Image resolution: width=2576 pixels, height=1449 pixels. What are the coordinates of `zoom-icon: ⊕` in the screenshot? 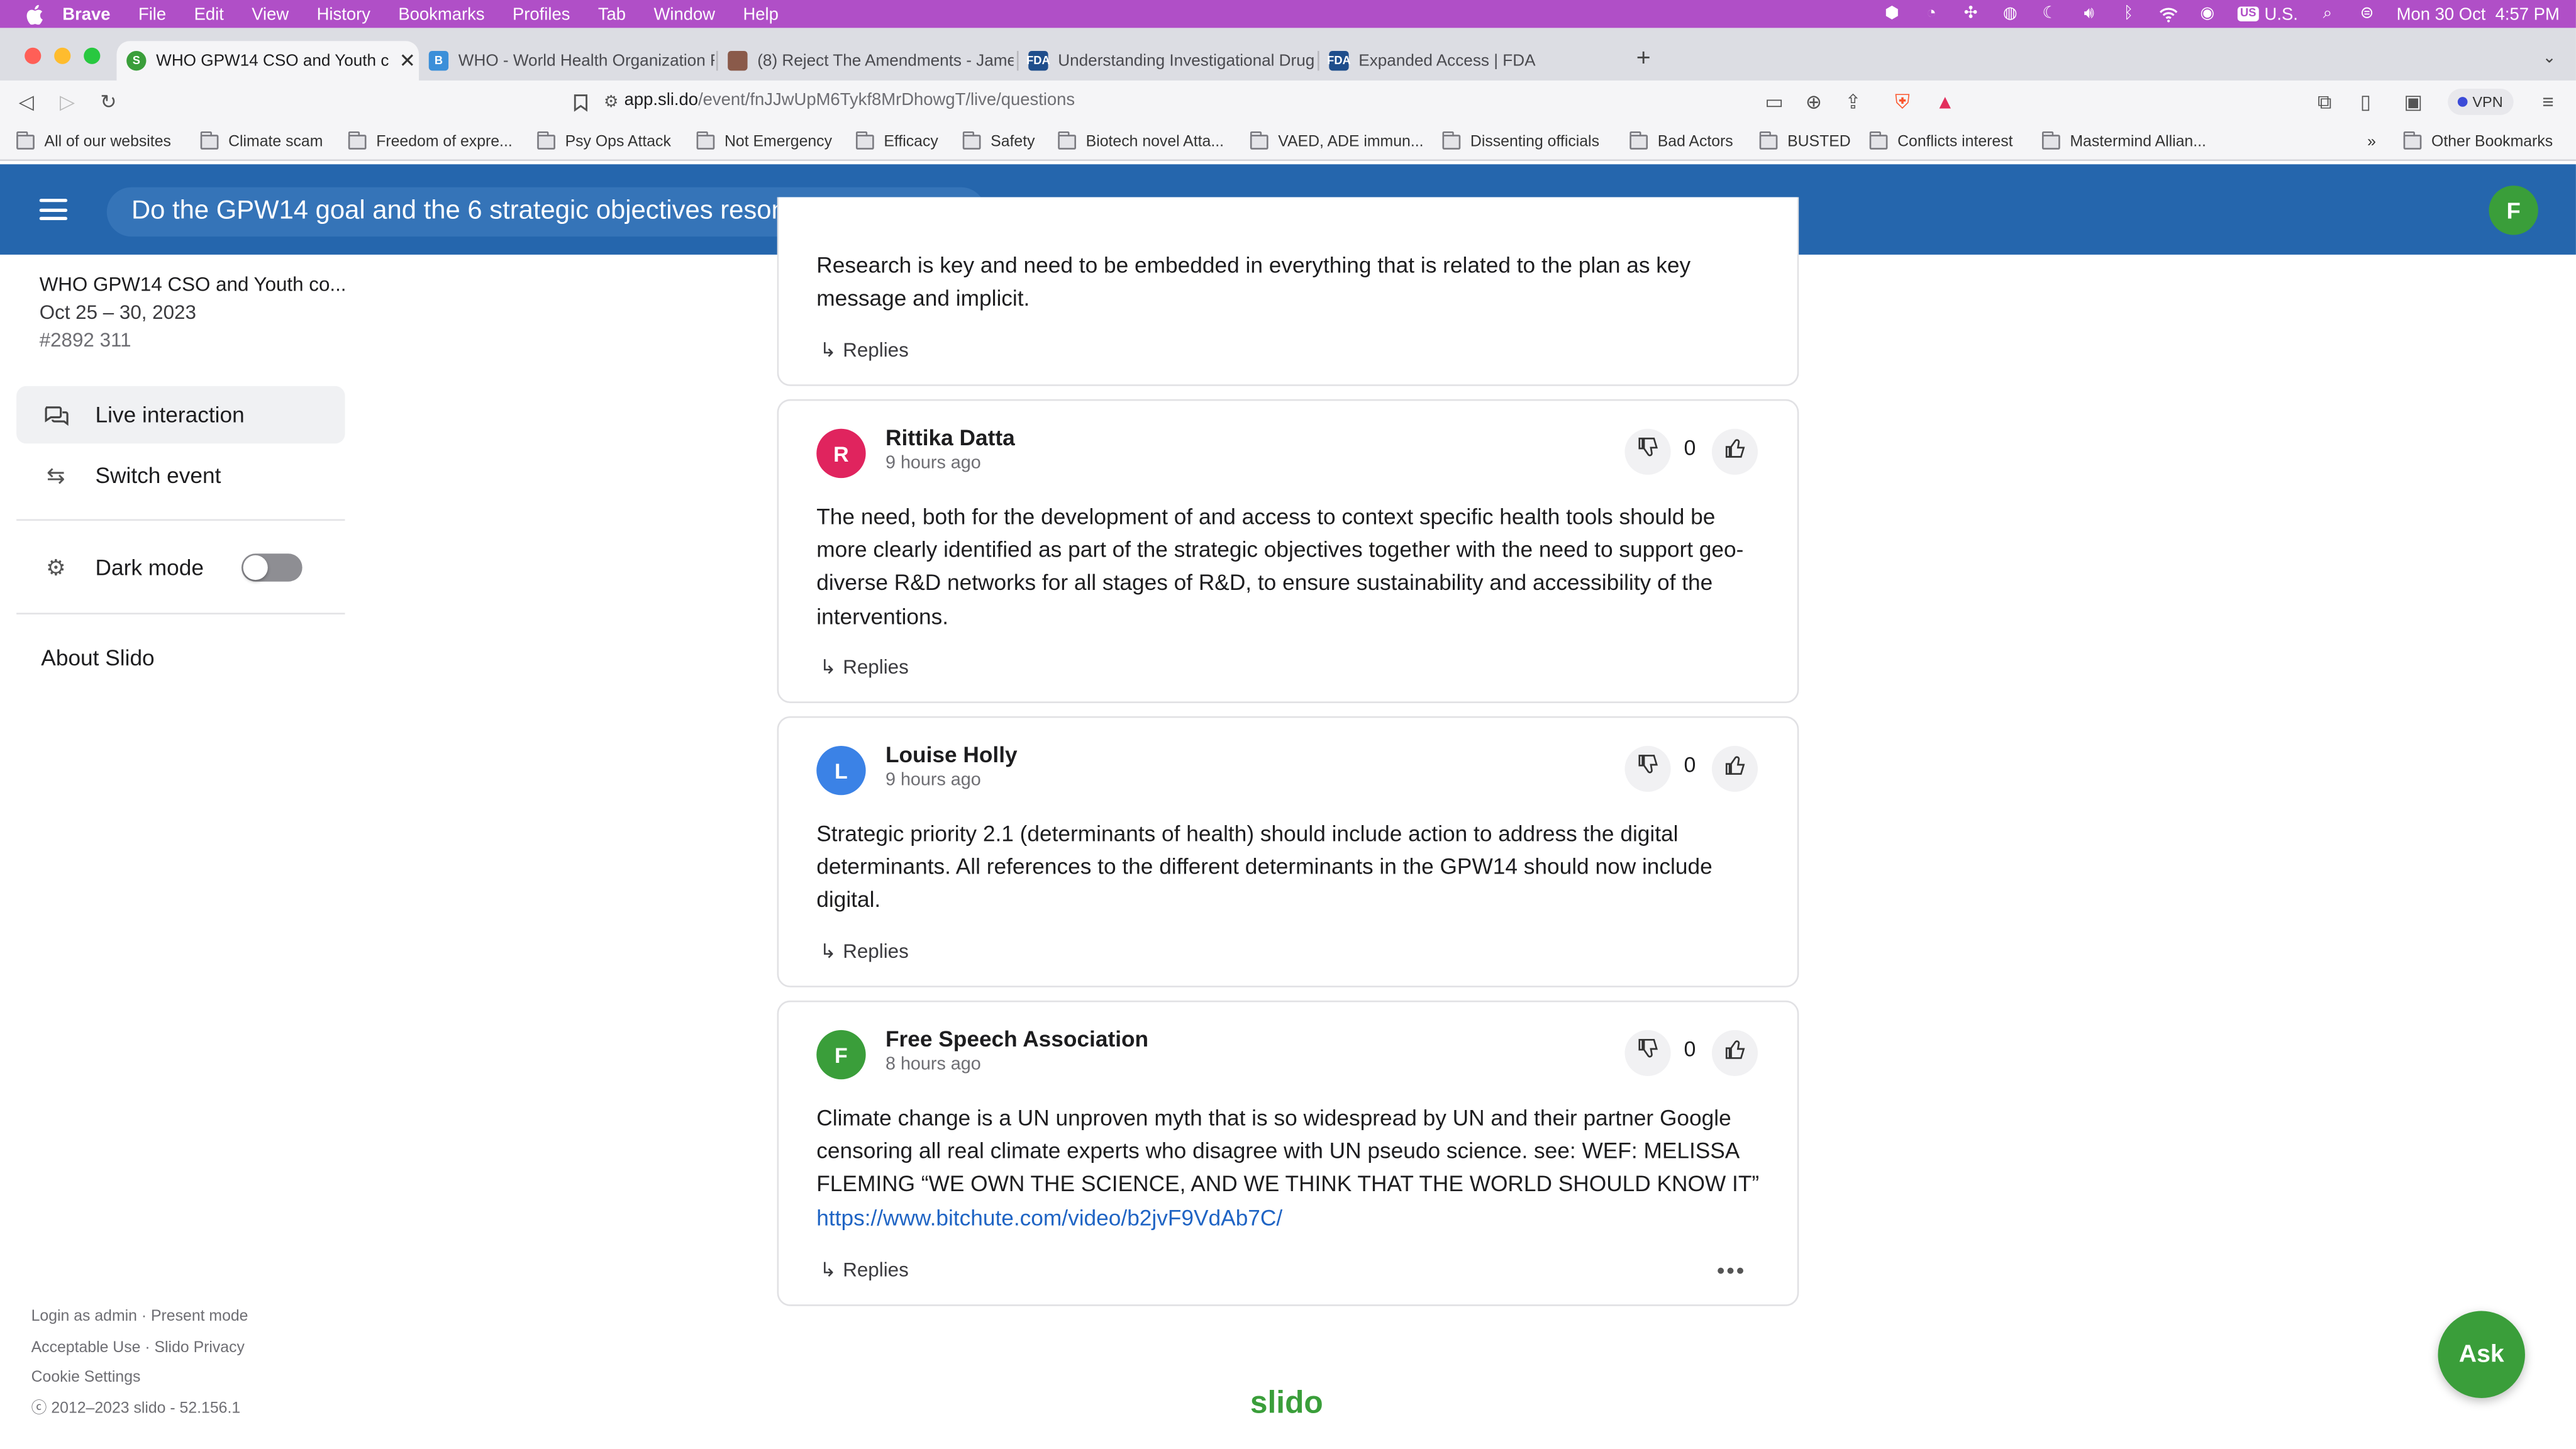 It's located at (1814, 102).